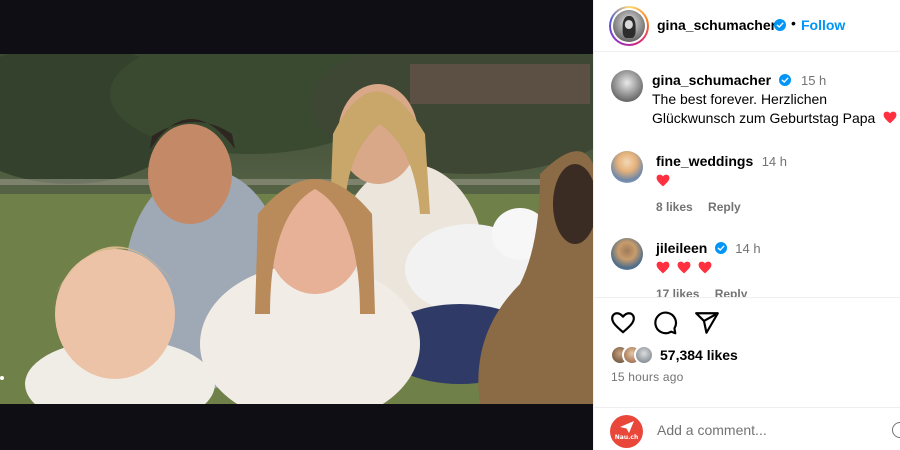  I want to click on caption-username: gina_schumacher, so click(711, 80).